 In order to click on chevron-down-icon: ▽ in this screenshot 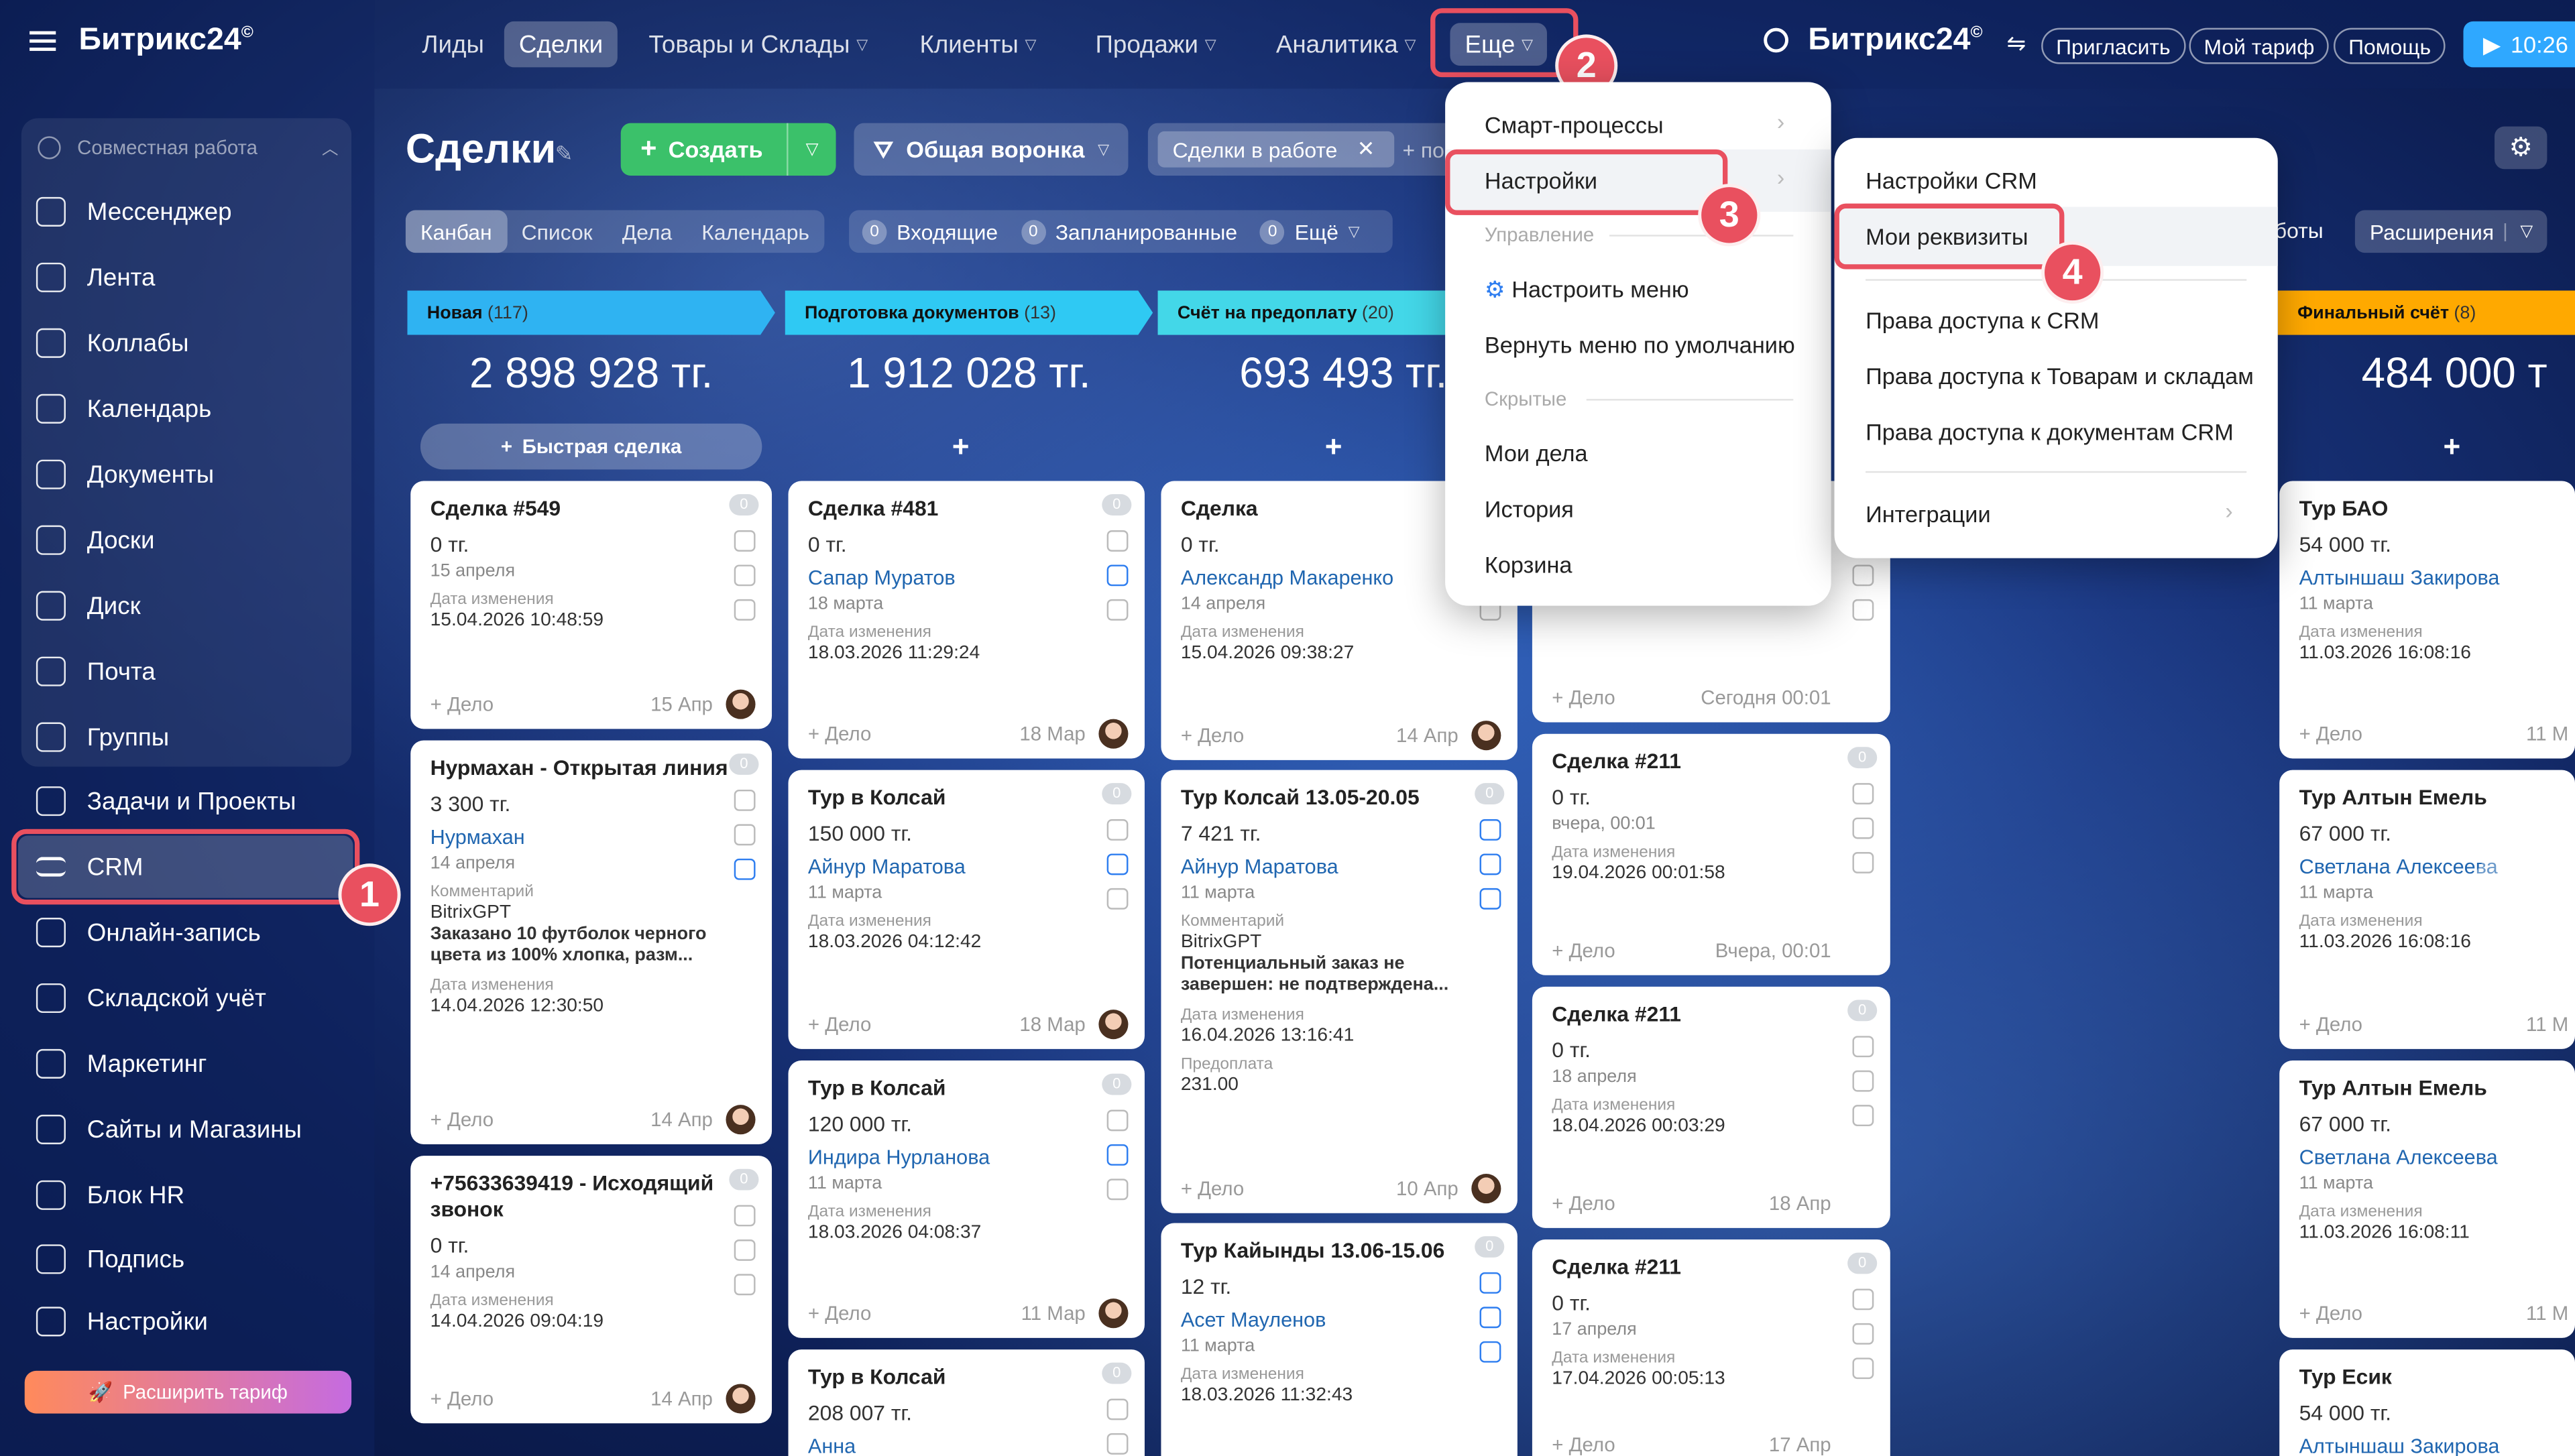, I will do `click(811, 149)`.